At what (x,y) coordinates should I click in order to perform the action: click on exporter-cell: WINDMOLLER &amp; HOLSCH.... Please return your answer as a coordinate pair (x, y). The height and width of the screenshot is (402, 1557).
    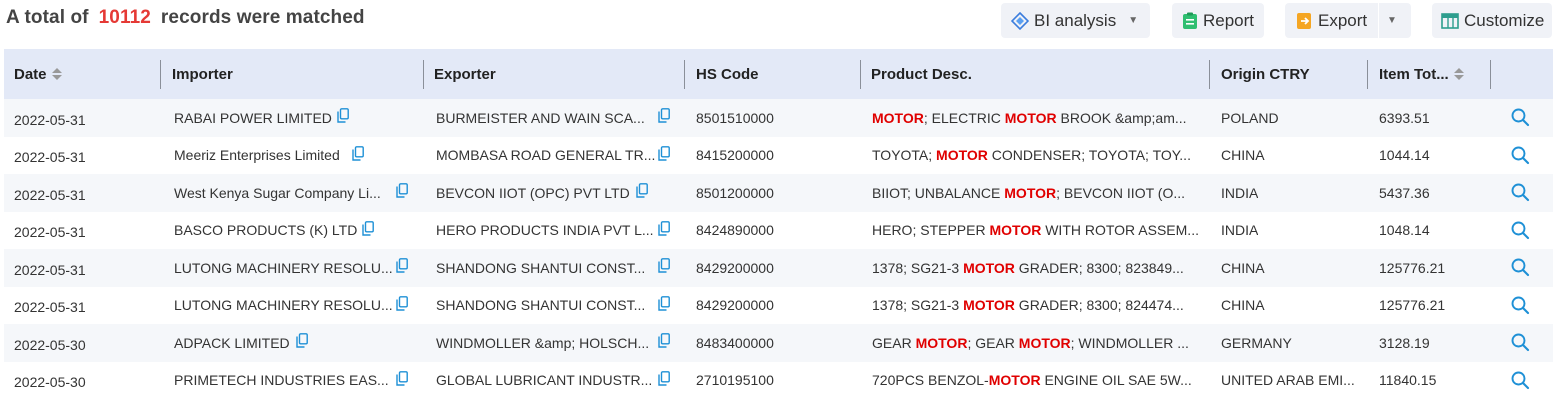
    Looking at the image, I should click on (542, 343).